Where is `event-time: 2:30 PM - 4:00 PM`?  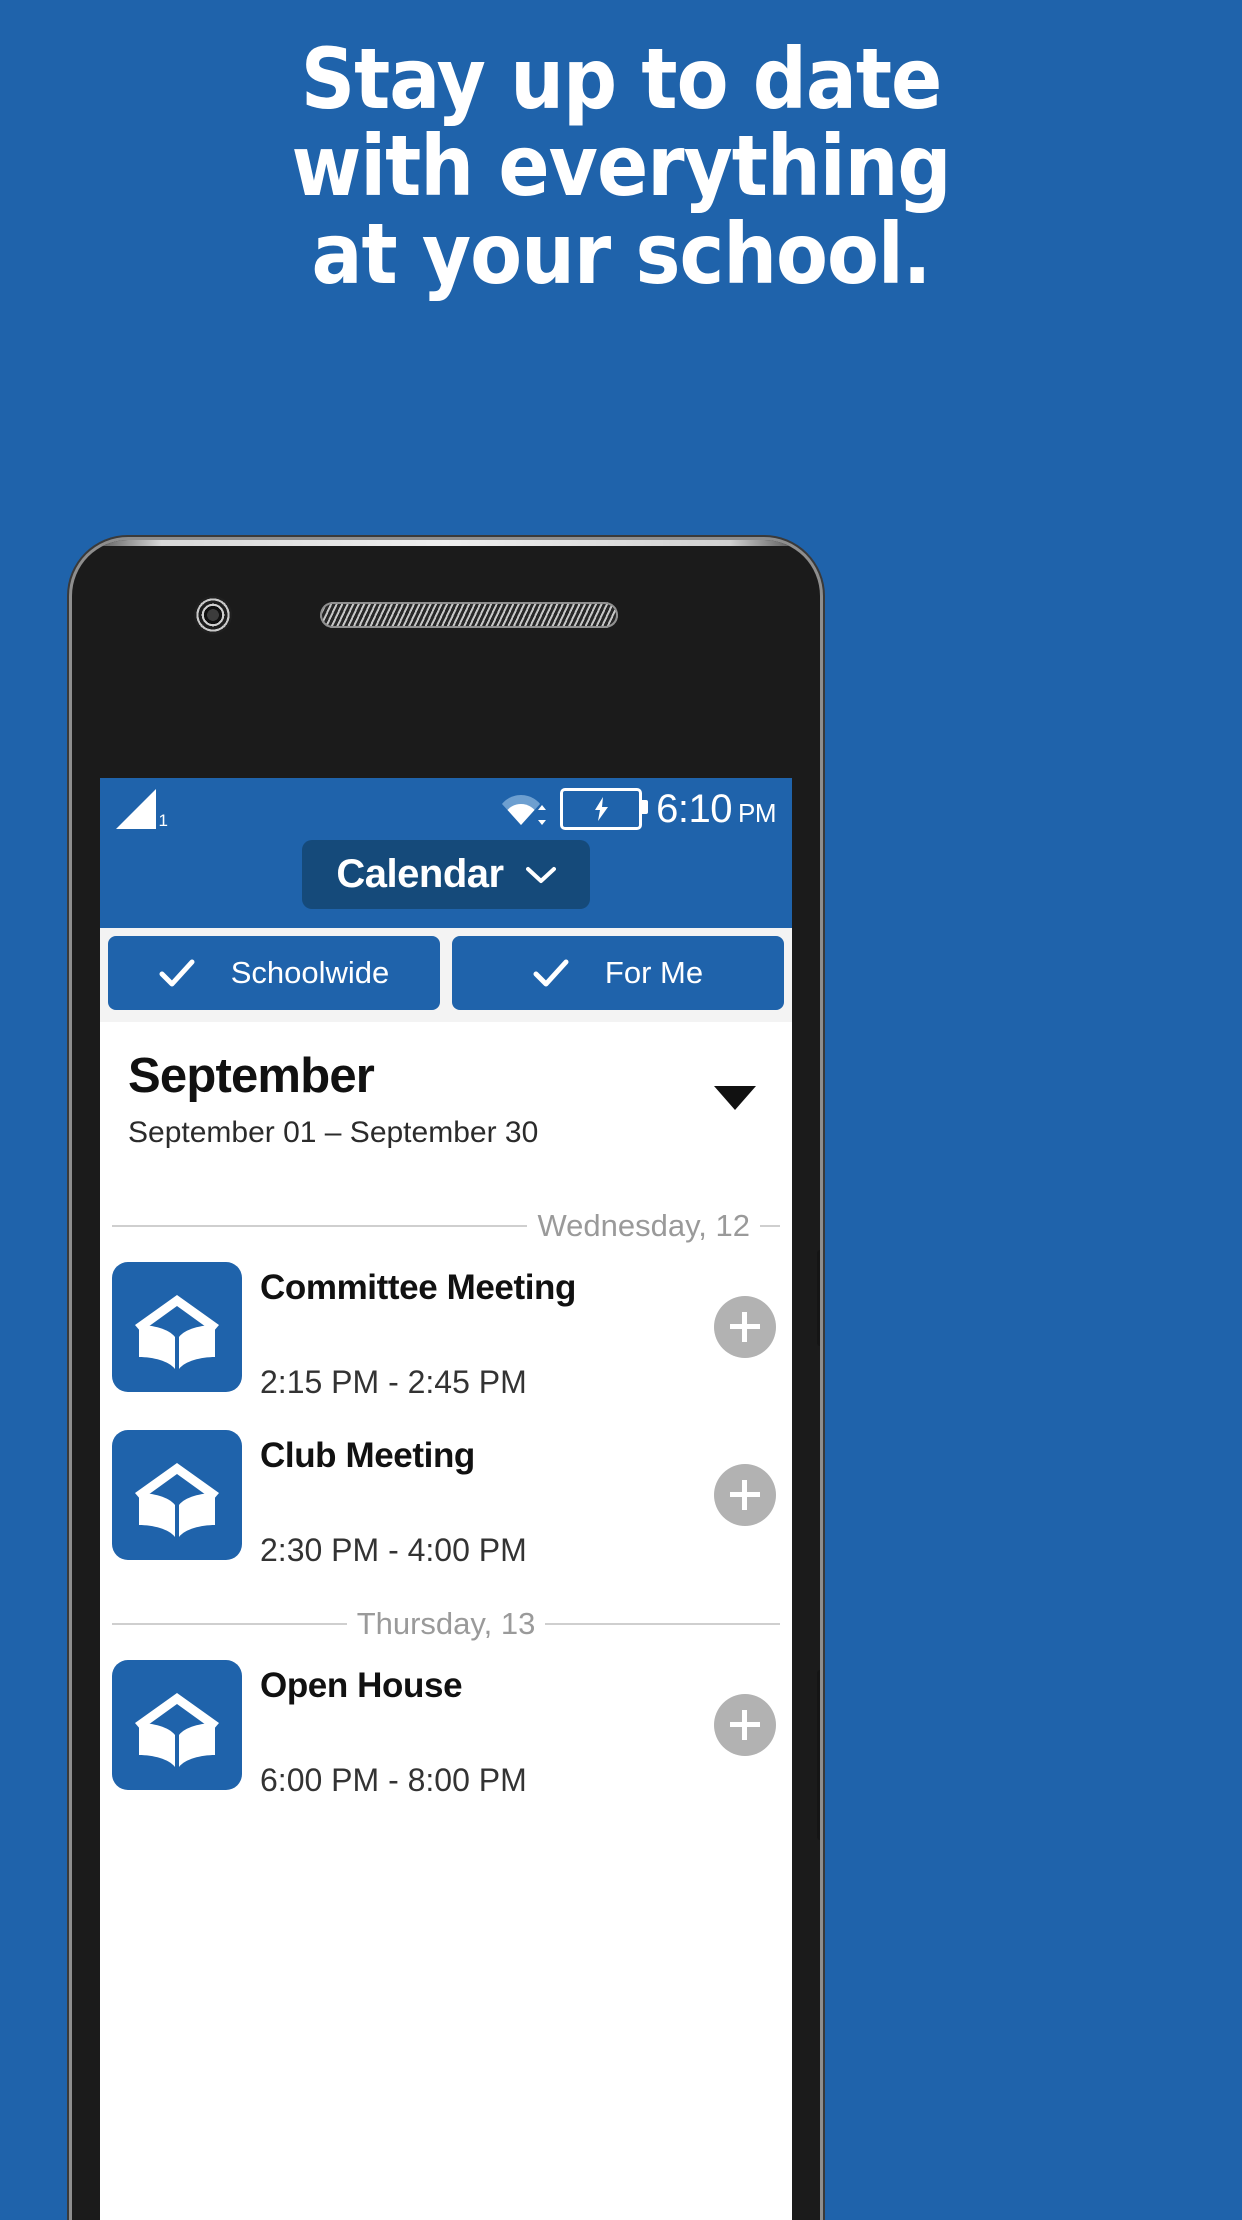
event-time: 2:30 PM - 4:00 PM is located at coordinates (393, 1550).